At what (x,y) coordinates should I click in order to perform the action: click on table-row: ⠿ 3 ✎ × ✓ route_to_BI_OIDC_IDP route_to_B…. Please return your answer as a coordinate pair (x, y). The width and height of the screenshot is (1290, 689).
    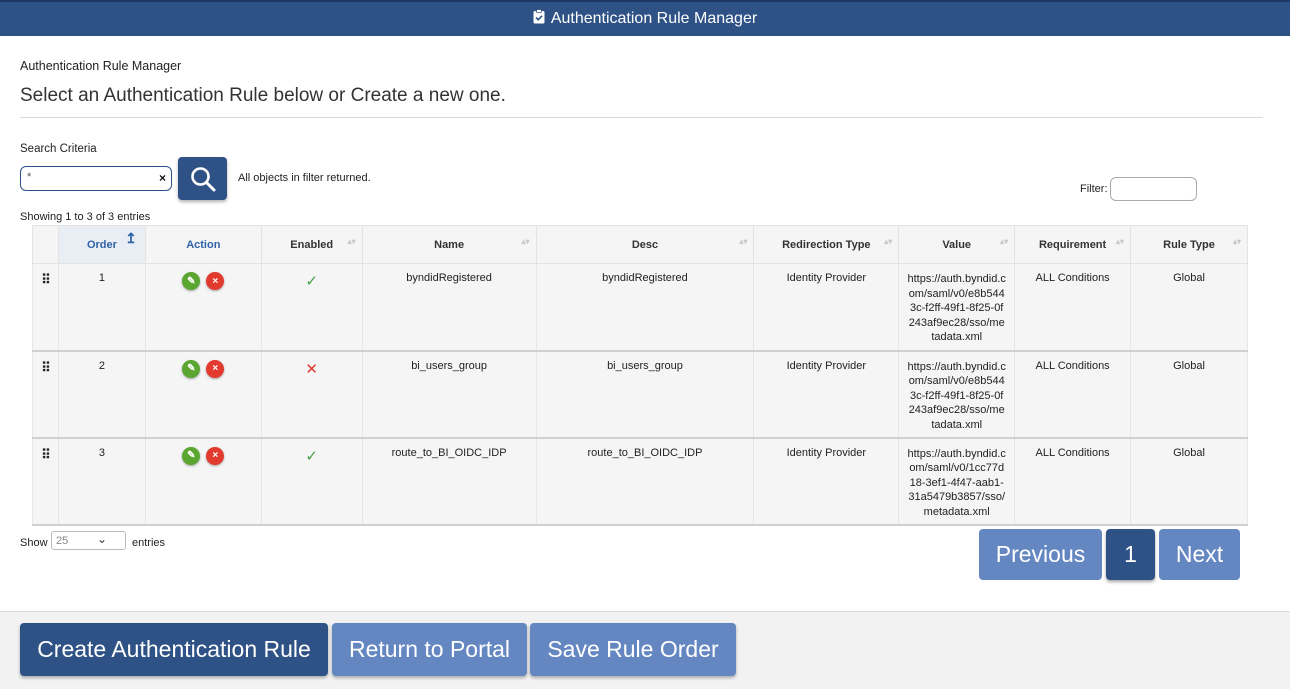
    Looking at the image, I should click on (640, 481).